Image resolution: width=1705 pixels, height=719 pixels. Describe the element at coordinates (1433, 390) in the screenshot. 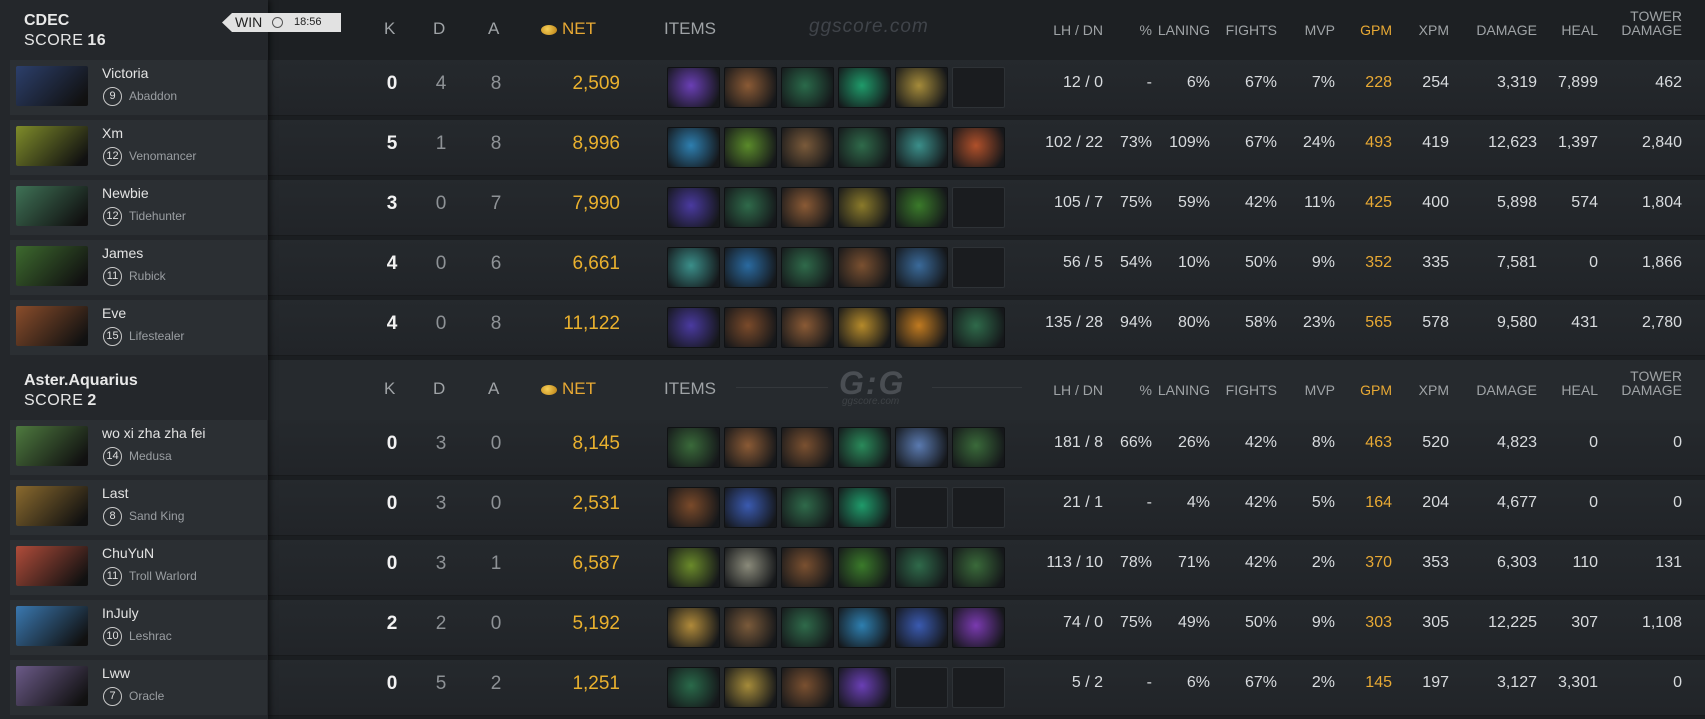

I see `header-xpm: XPM` at that location.